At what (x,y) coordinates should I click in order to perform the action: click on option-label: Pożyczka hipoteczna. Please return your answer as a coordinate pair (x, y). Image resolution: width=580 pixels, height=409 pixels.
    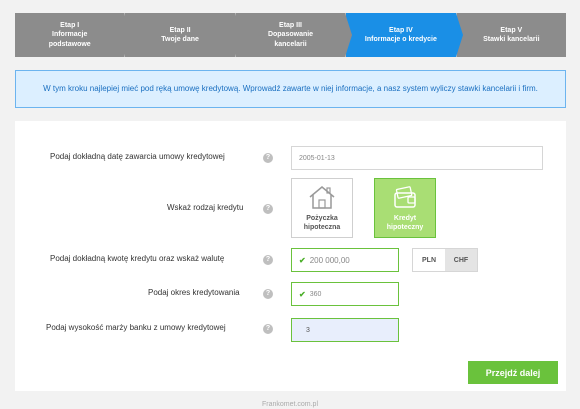
    Looking at the image, I should click on (322, 222).